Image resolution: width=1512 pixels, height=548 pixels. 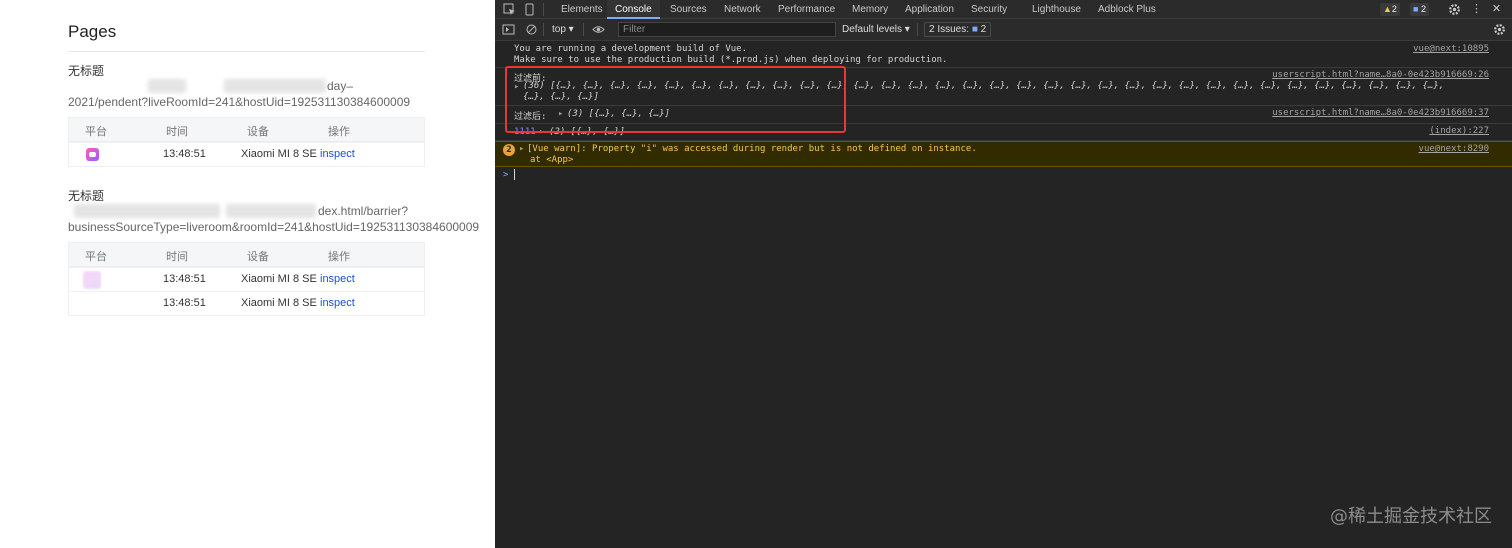 I want to click on messages-badge: ■ 2, so click(x=1419, y=9).